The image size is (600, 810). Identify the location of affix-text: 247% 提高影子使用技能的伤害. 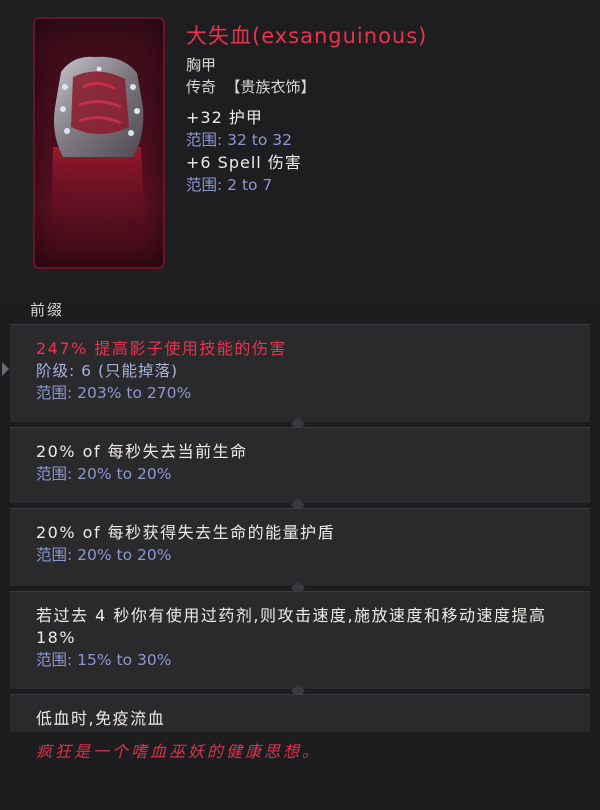
(161, 348).